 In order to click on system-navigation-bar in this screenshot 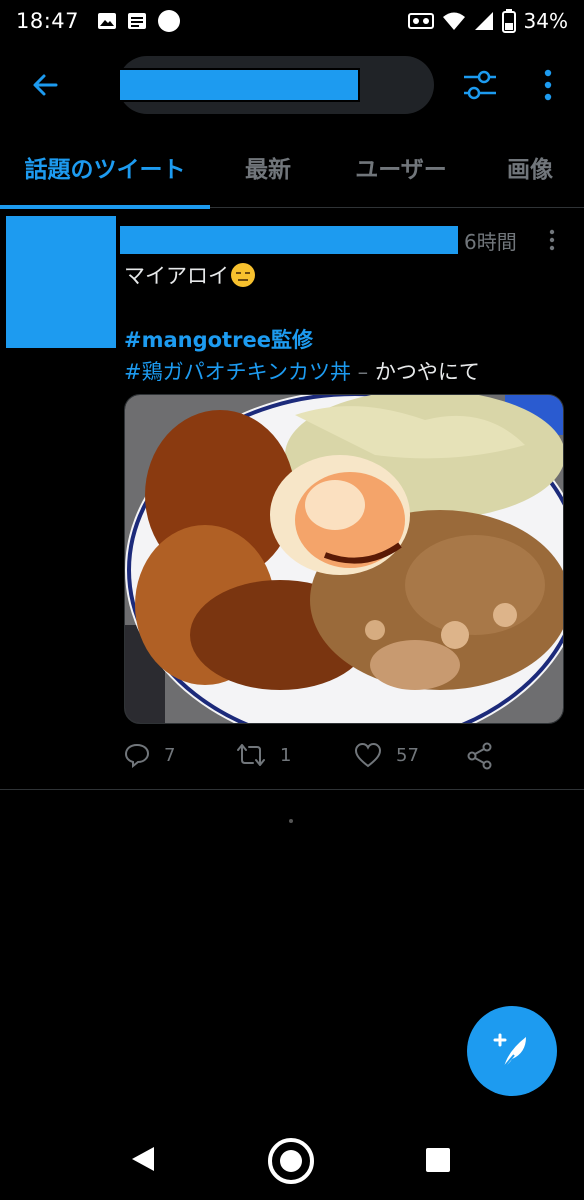, I will do `click(292, 1160)`.